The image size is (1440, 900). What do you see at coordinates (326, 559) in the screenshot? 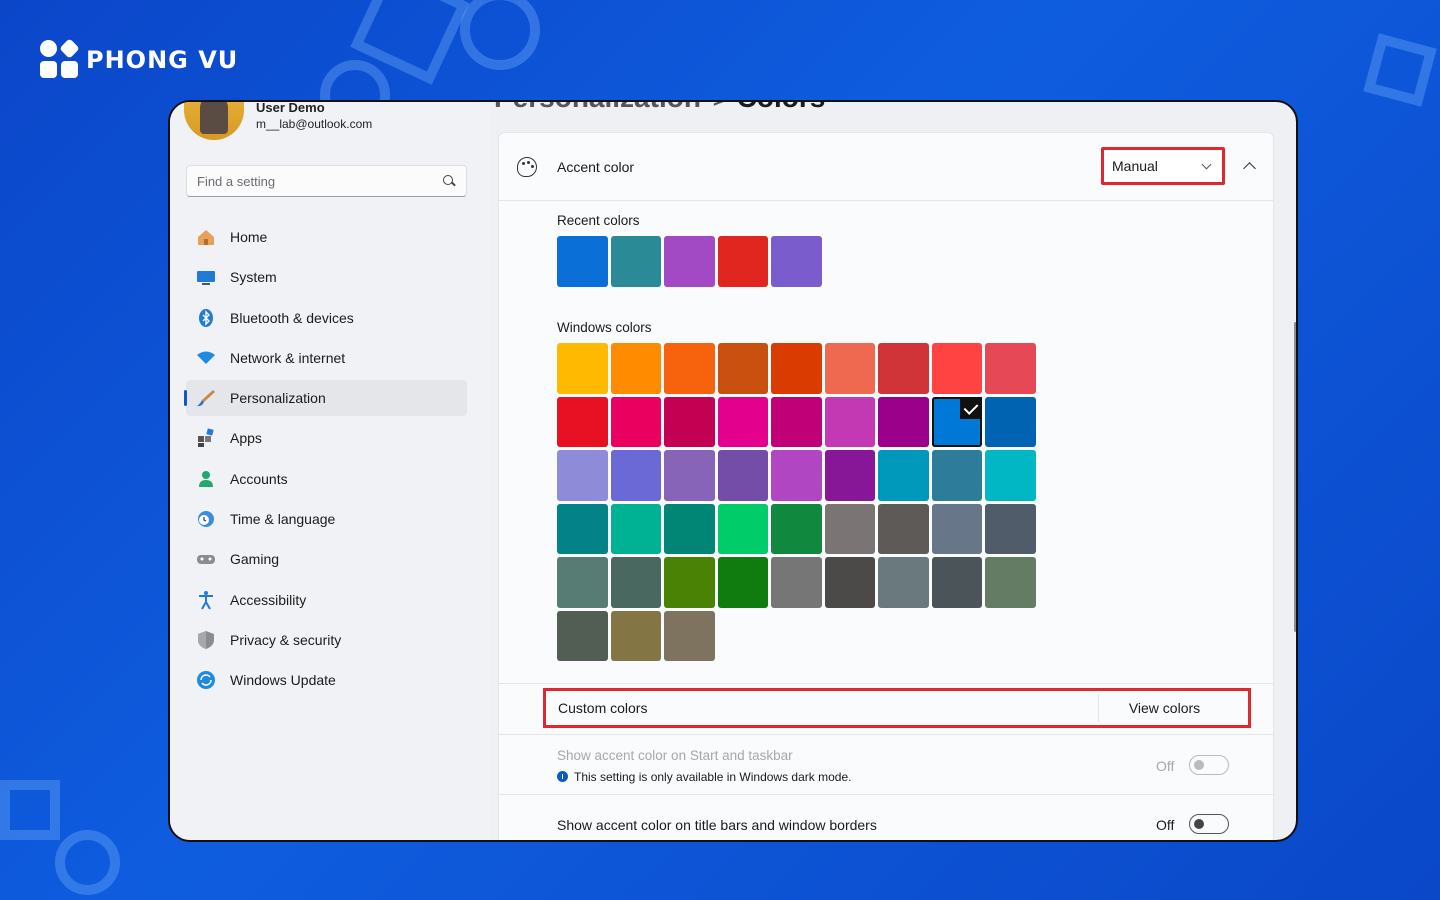
I see `sidebar-item-gaming: Gaming` at bounding box center [326, 559].